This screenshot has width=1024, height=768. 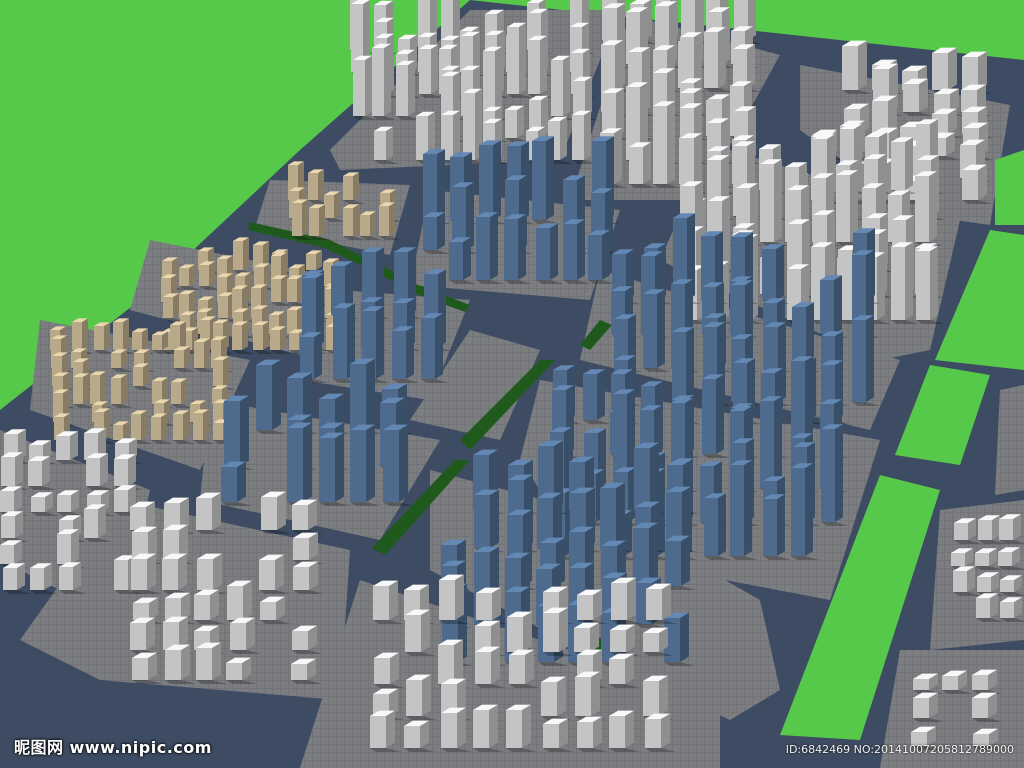 I want to click on watermark-site-cn: 昵图网, so click(x=39, y=747).